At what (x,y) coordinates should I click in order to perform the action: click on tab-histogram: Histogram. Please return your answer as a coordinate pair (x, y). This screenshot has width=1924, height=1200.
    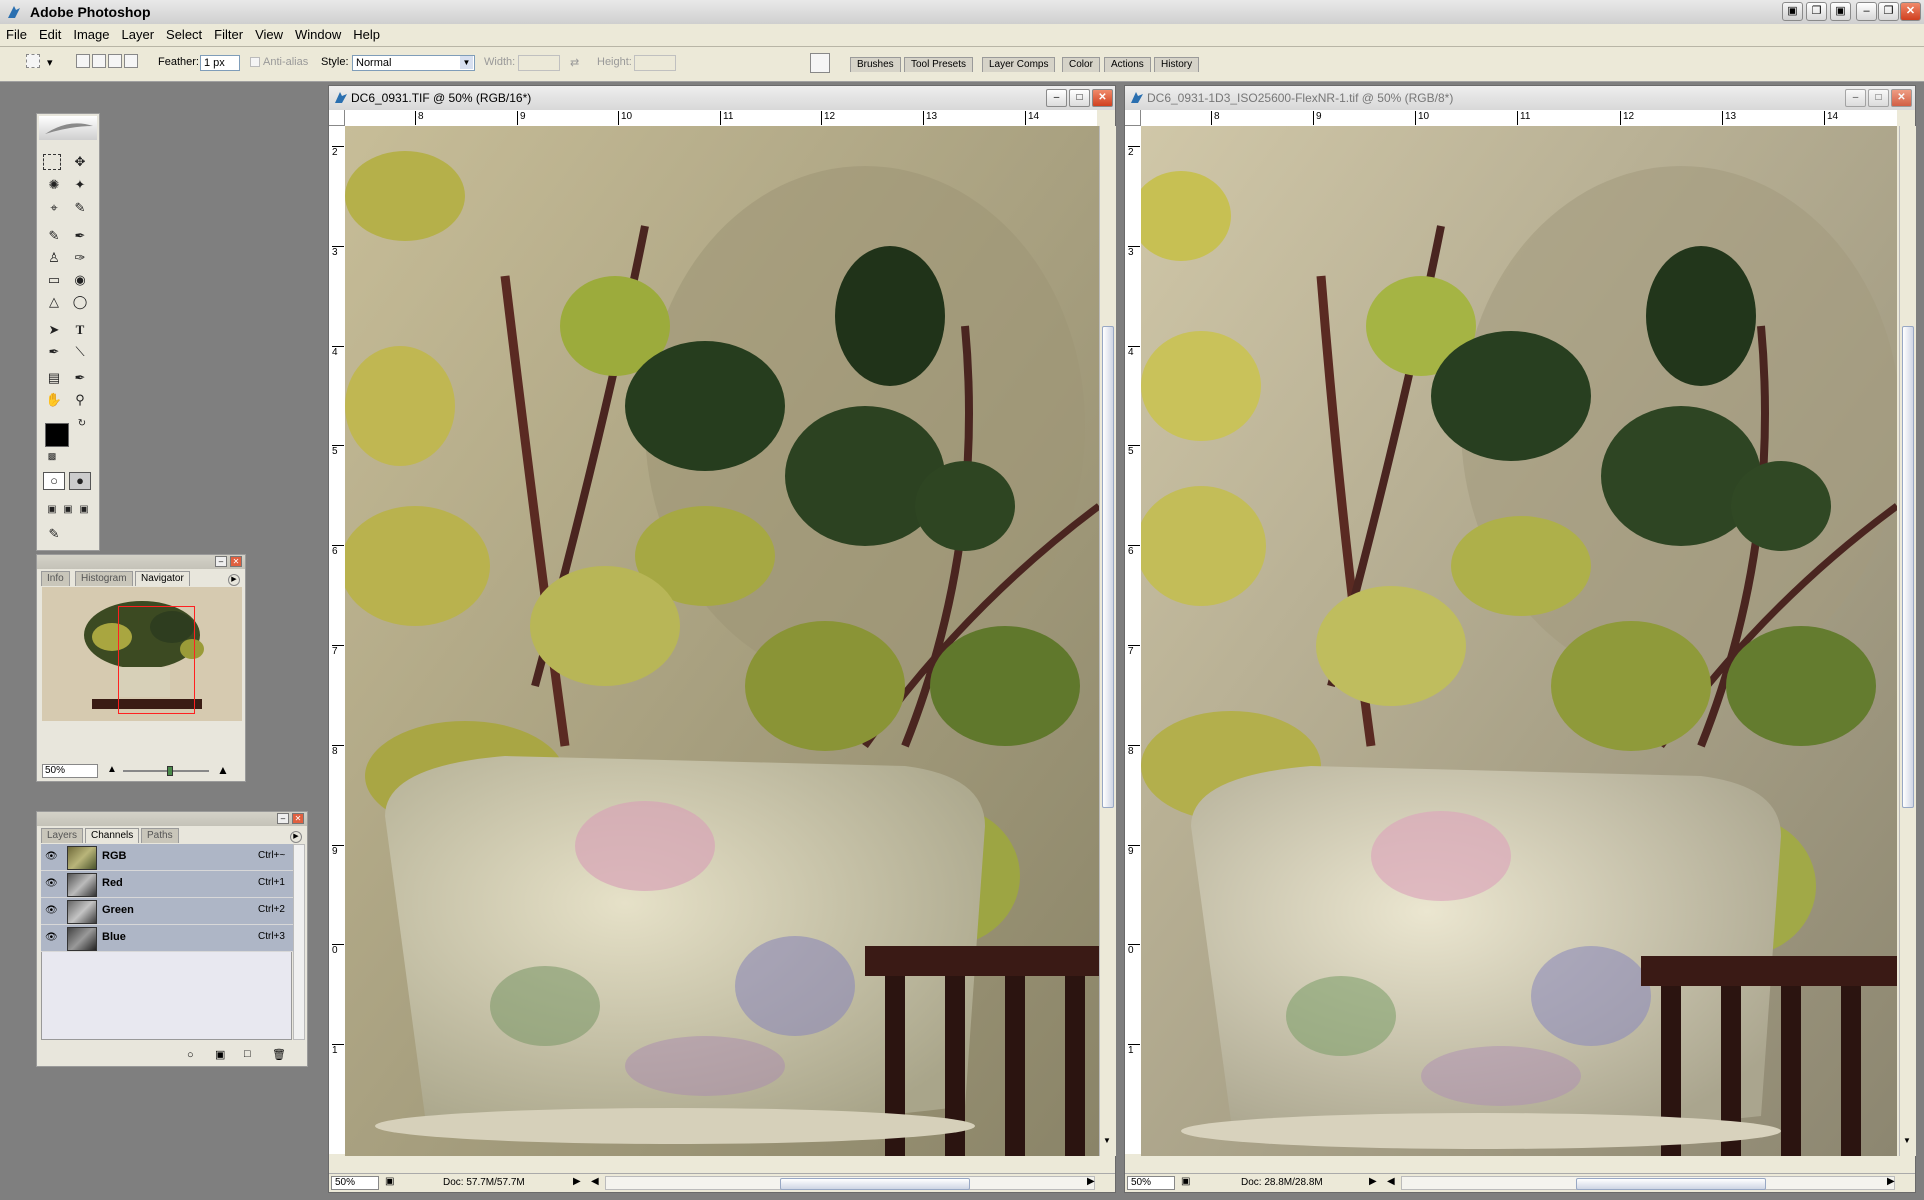
    Looking at the image, I should click on (104, 578).